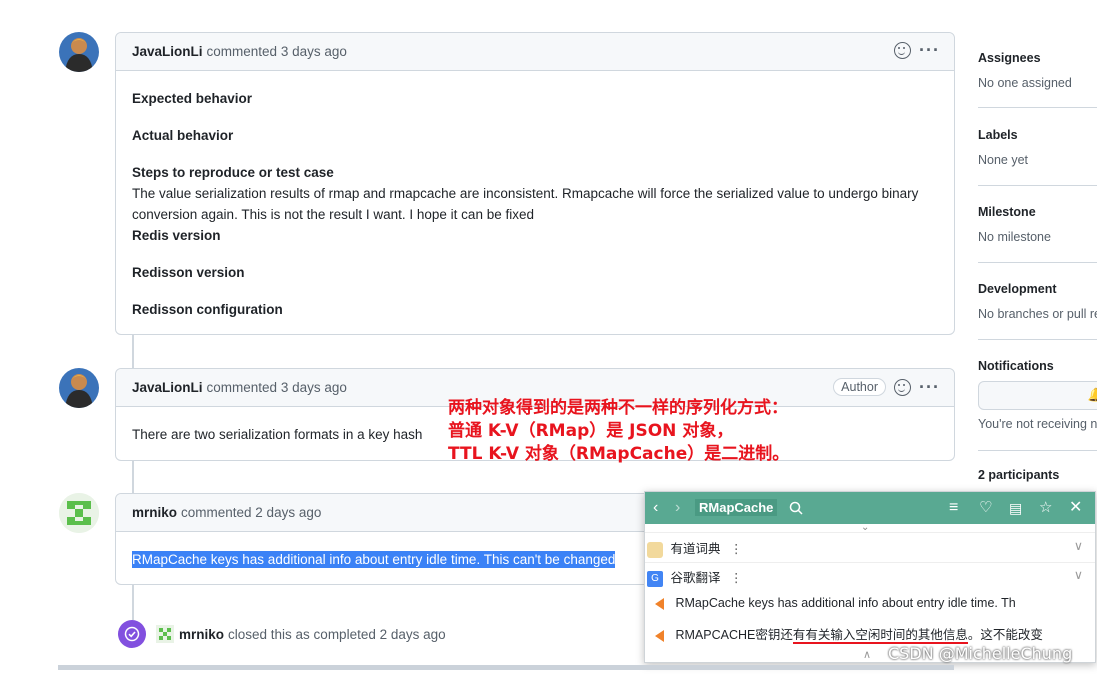 The width and height of the screenshot is (1097, 674). What do you see at coordinates (535, 52) in the screenshot?
I see `comment-header: JavaLionLi commented 3 days ago ···` at bounding box center [535, 52].